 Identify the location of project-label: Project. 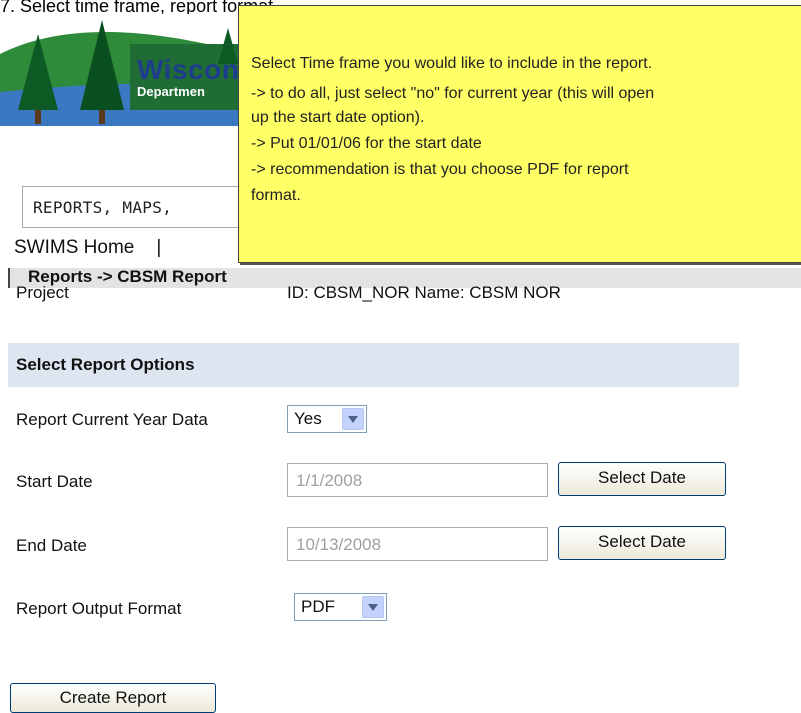
(42, 292).